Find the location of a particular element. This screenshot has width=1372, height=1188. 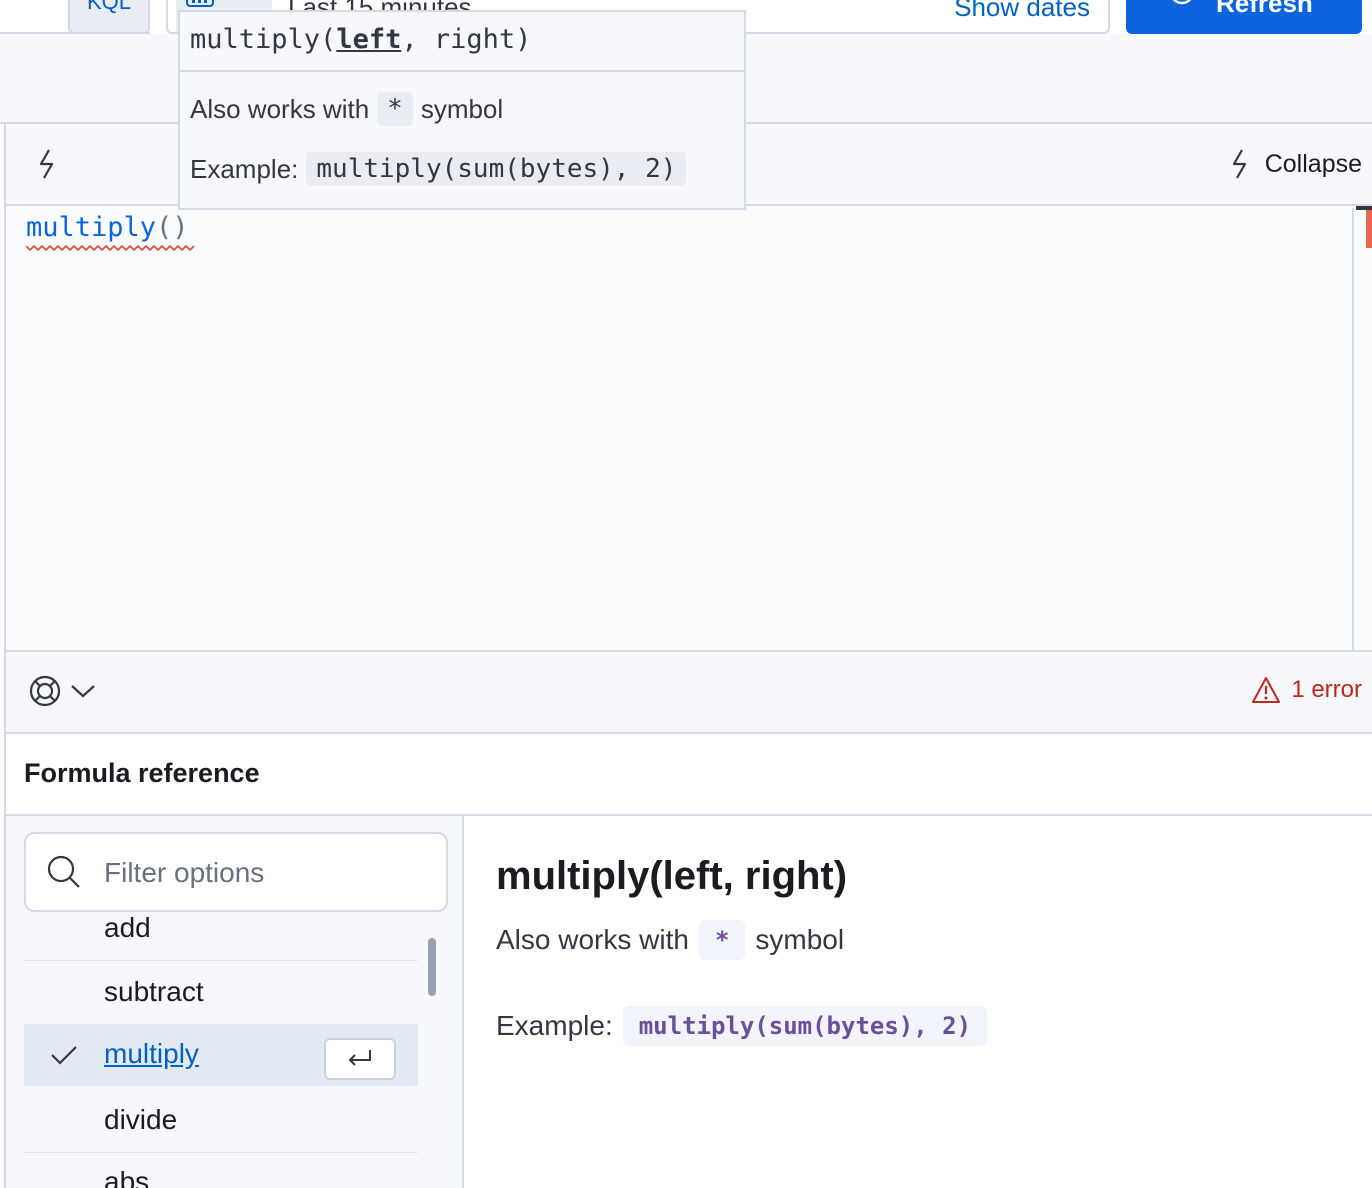

show-dates-link: Show dates is located at coordinates (1022, 11).